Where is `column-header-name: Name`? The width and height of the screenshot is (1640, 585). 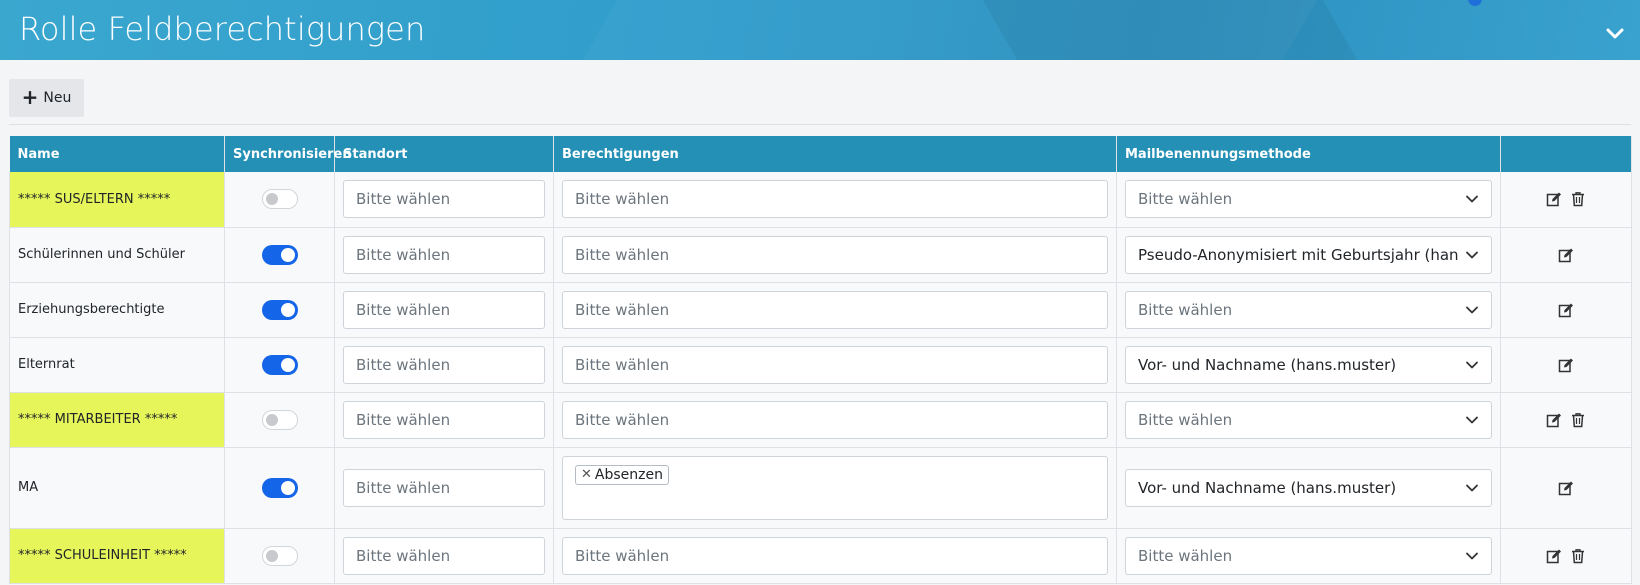 column-header-name: Name is located at coordinates (117, 154).